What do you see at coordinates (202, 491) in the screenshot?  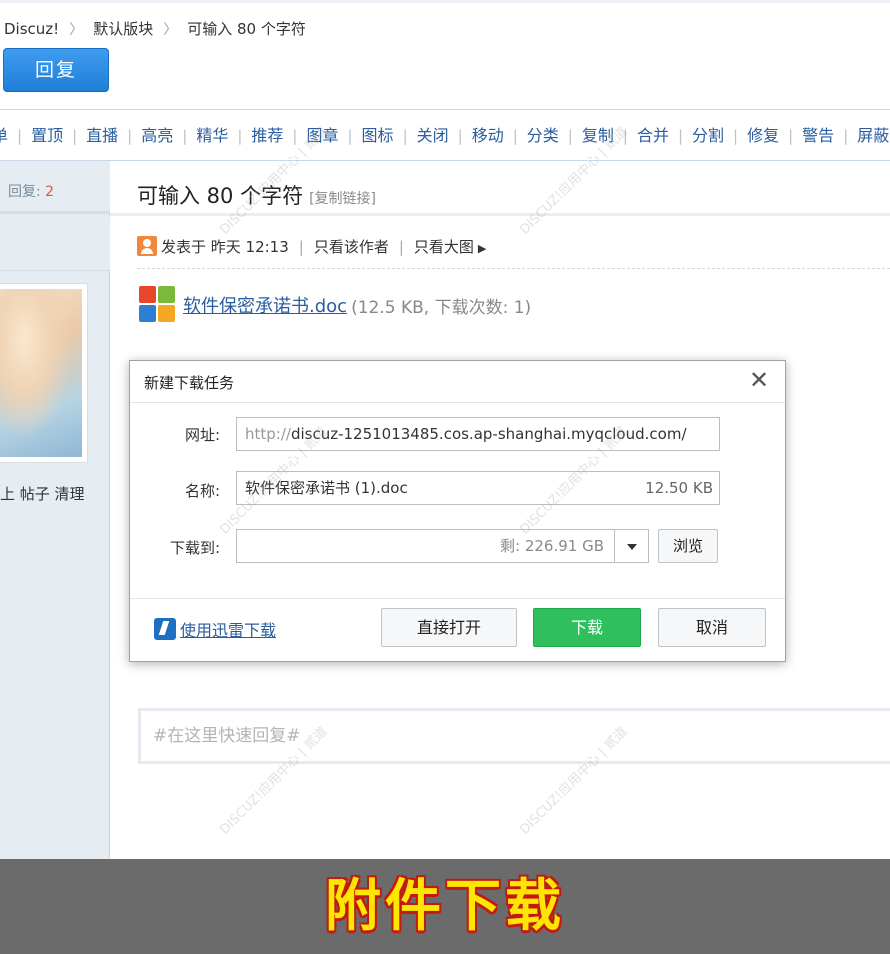 I see `name-label: 名称:` at bounding box center [202, 491].